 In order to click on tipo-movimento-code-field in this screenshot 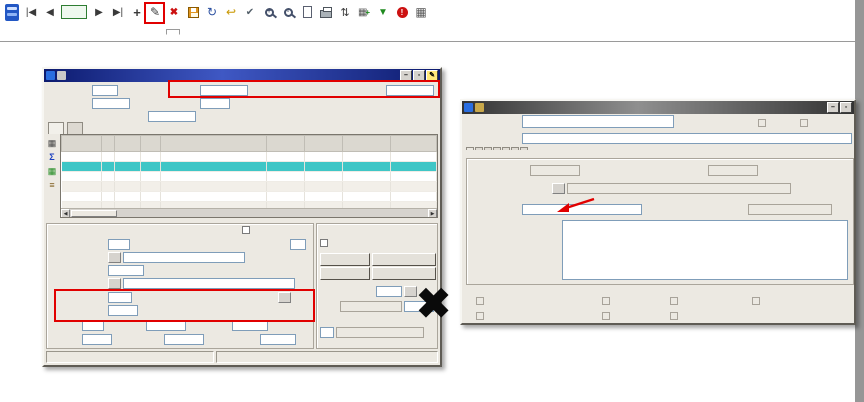, I will do `click(327, 332)`.